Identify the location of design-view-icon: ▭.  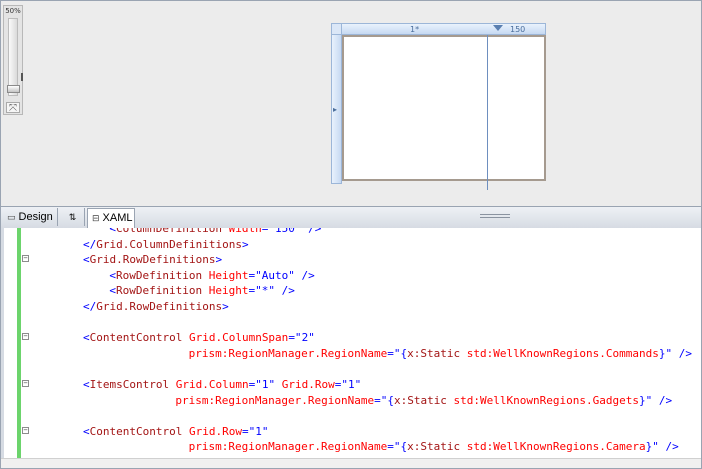
(11, 218).